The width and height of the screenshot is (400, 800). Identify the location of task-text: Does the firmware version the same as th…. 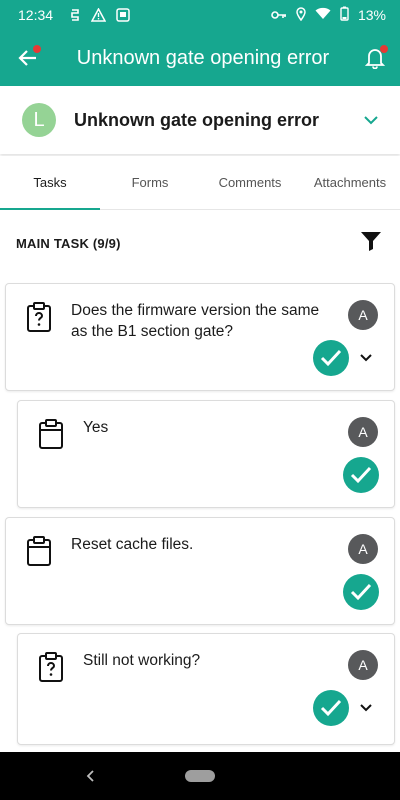
(195, 321).